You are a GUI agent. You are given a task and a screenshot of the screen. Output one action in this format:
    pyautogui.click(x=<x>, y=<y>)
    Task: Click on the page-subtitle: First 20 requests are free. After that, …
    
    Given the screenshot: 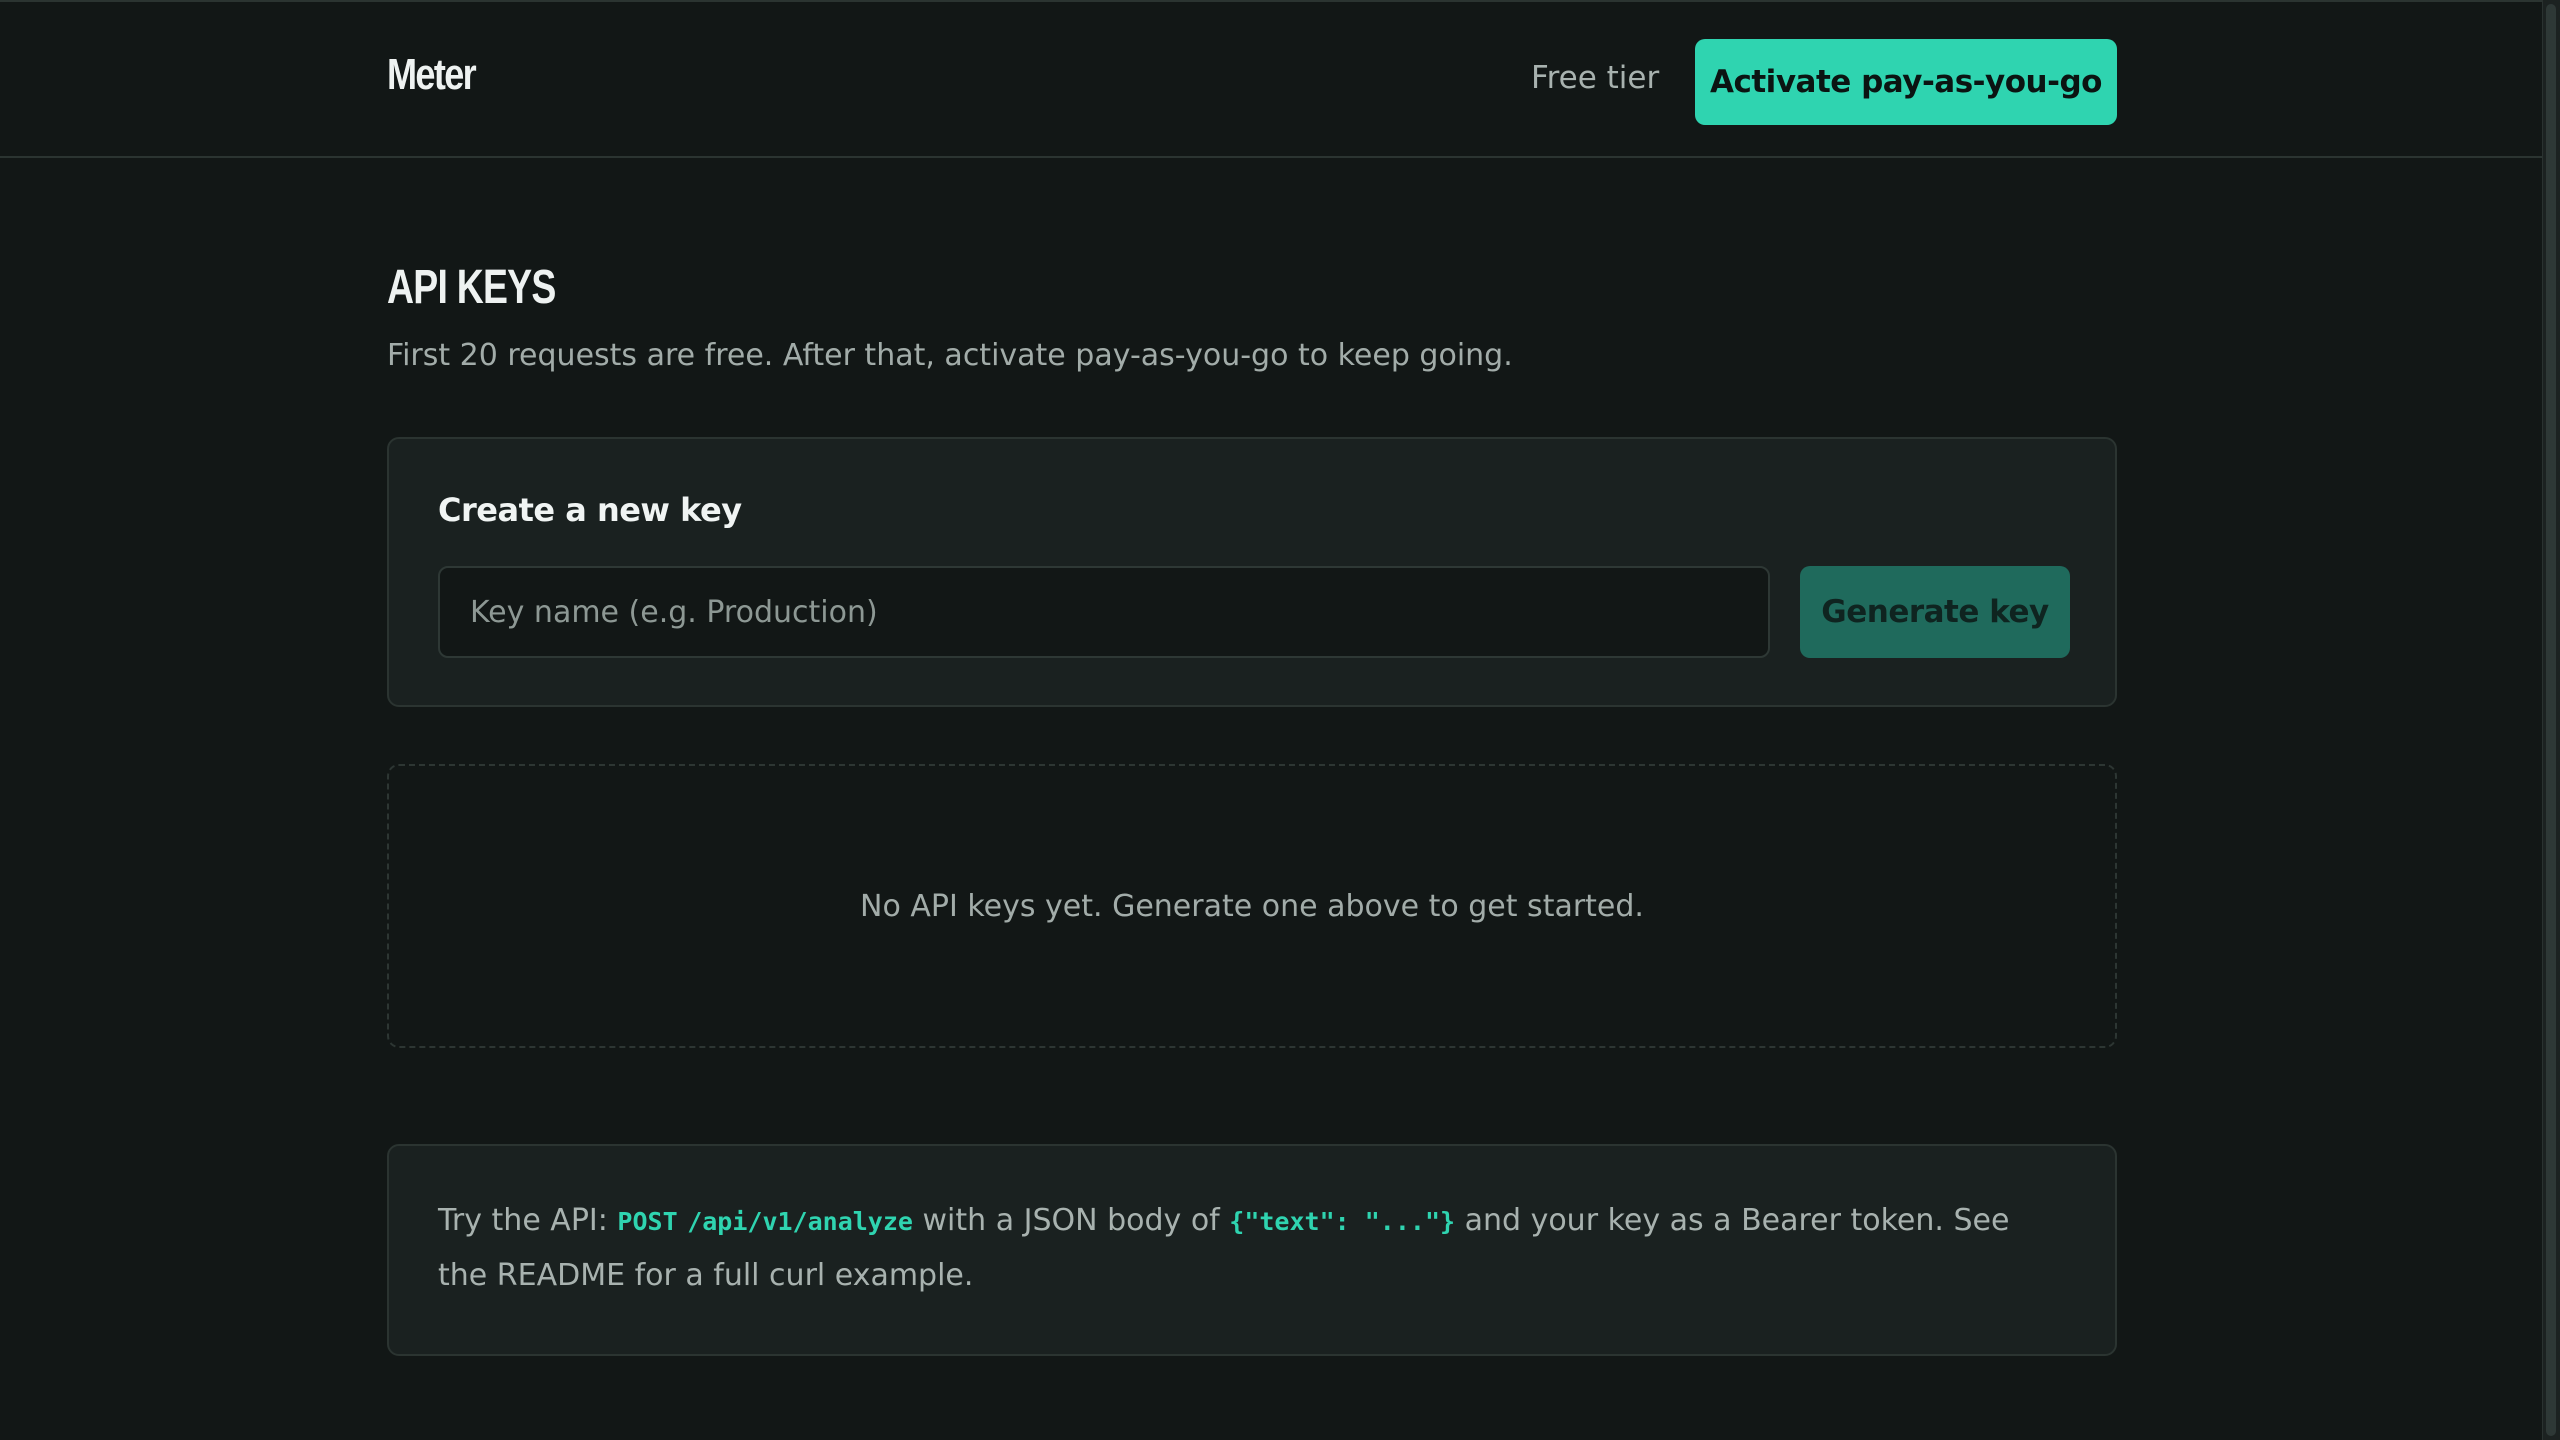 What is the action you would take?
    pyautogui.click(x=950, y=355)
    